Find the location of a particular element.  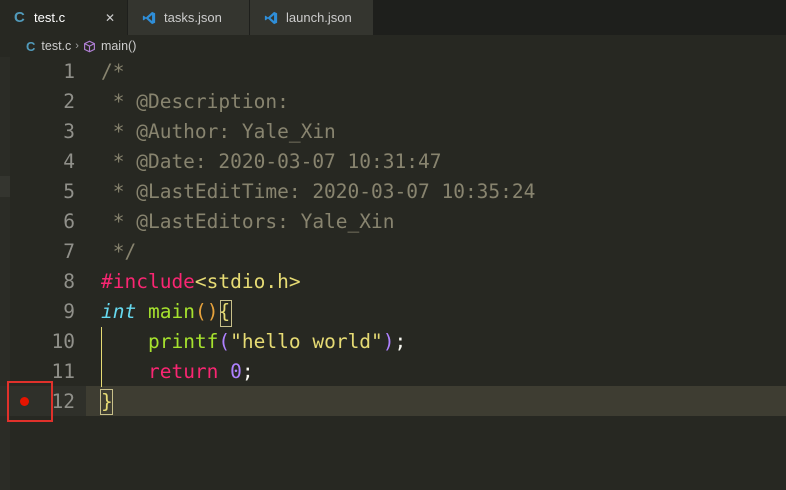

code-text: * @Description: is located at coordinates (195, 102).